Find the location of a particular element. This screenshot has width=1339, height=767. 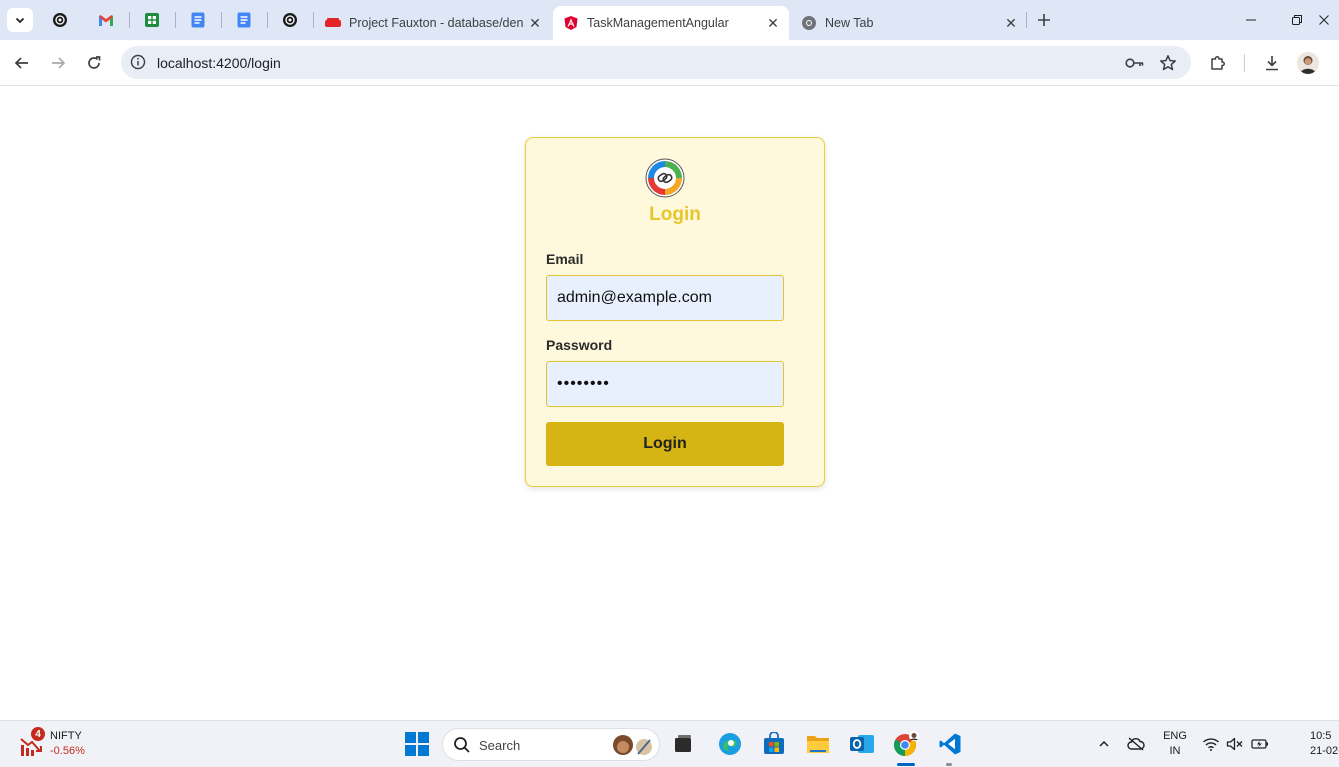

vscode-icon is located at coordinates (950, 744).